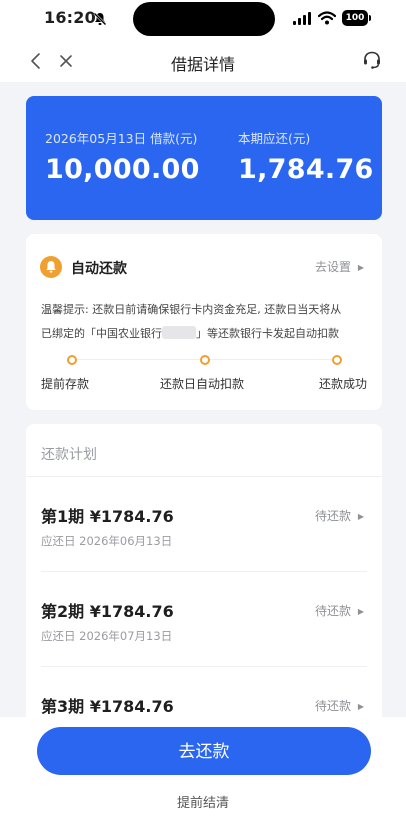  What do you see at coordinates (107, 541) in the screenshot?
I see `installment-date: 应还日 2026年06月13日` at bounding box center [107, 541].